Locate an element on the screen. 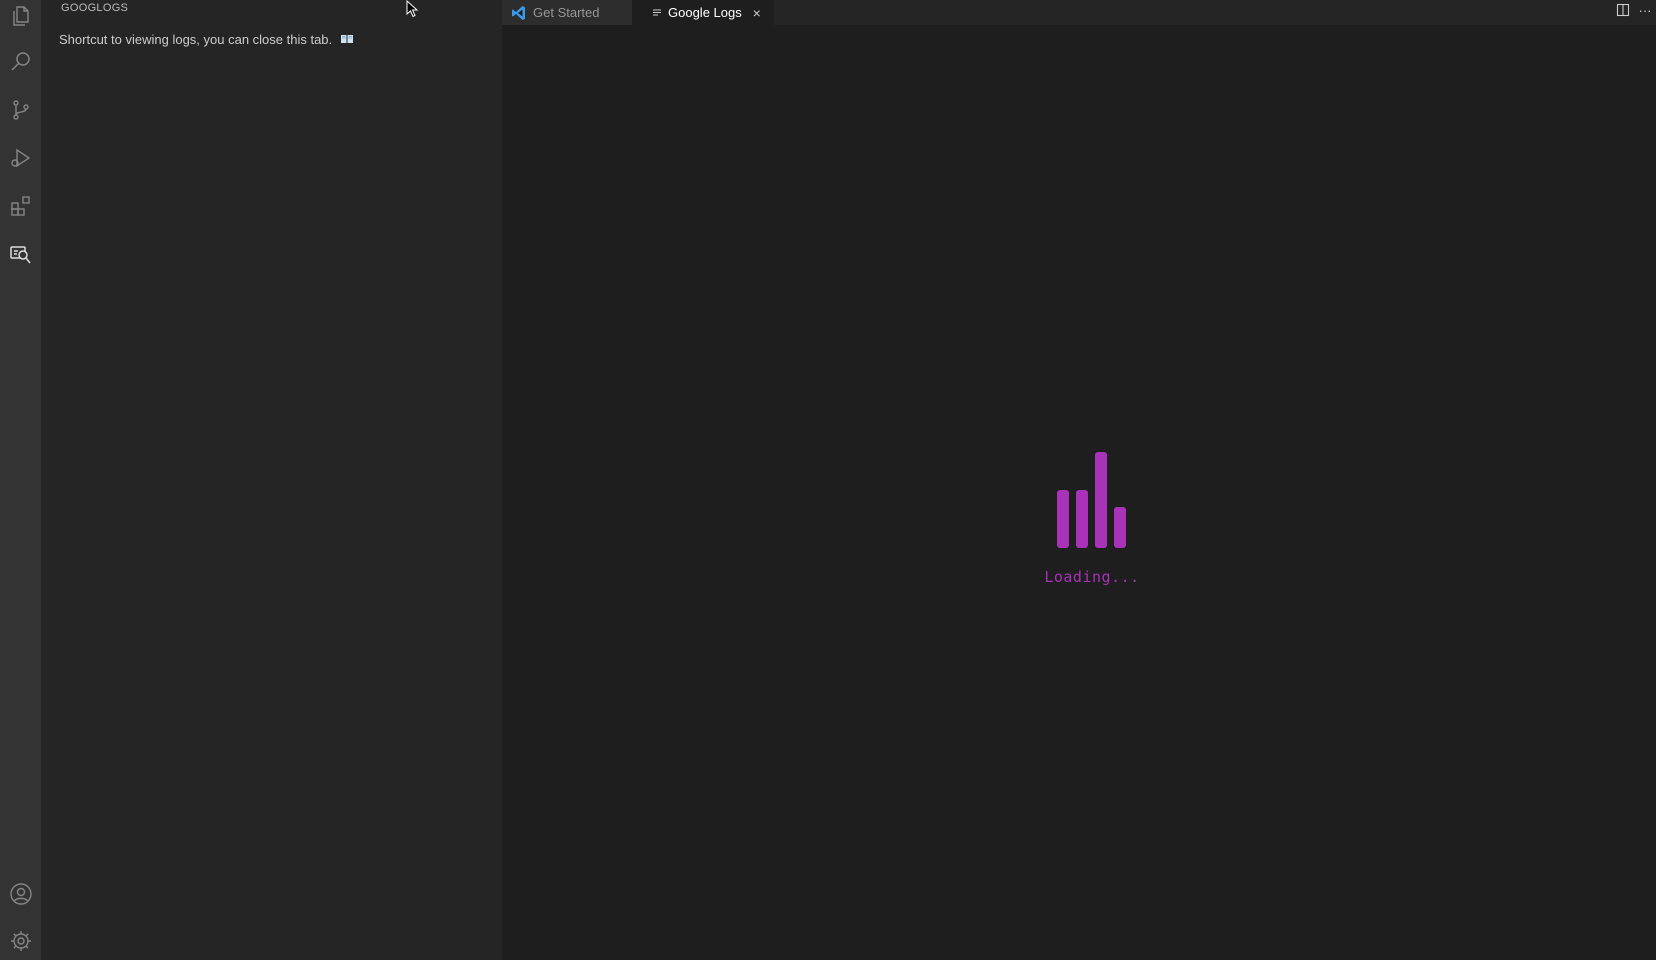  sidebar-title: GOOGLOGS is located at coordinates (95, 8).